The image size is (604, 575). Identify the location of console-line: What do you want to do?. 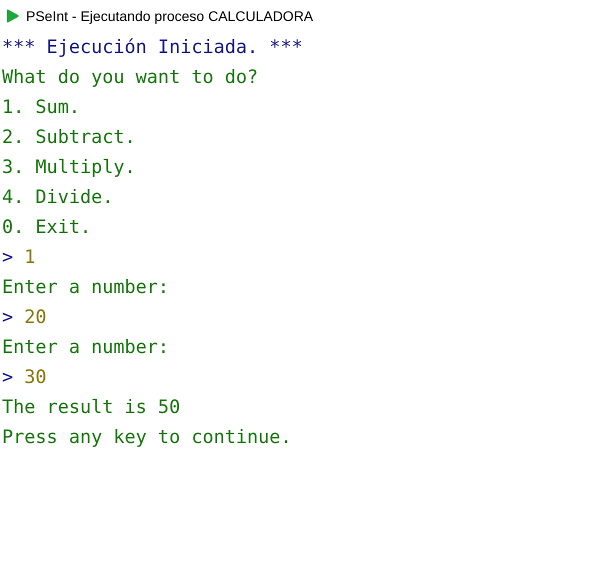
(130, 77).